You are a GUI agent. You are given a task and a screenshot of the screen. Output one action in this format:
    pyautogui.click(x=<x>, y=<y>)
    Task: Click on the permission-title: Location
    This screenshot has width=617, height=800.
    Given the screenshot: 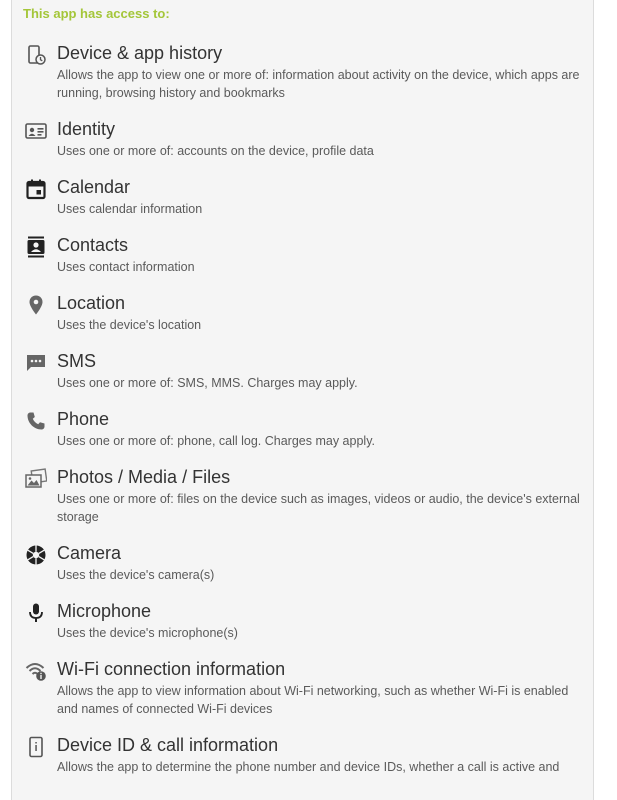 What is the action you would take?
    pyautogui.click(x=91, y=303)
    